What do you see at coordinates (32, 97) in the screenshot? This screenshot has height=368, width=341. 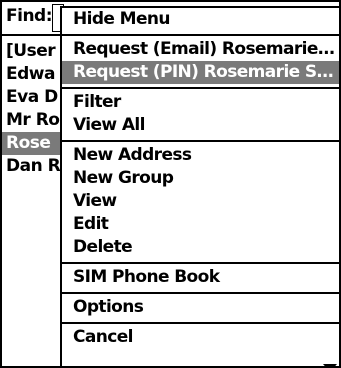 I see `contact-item: Eva D` at bounding box center [32, 97].